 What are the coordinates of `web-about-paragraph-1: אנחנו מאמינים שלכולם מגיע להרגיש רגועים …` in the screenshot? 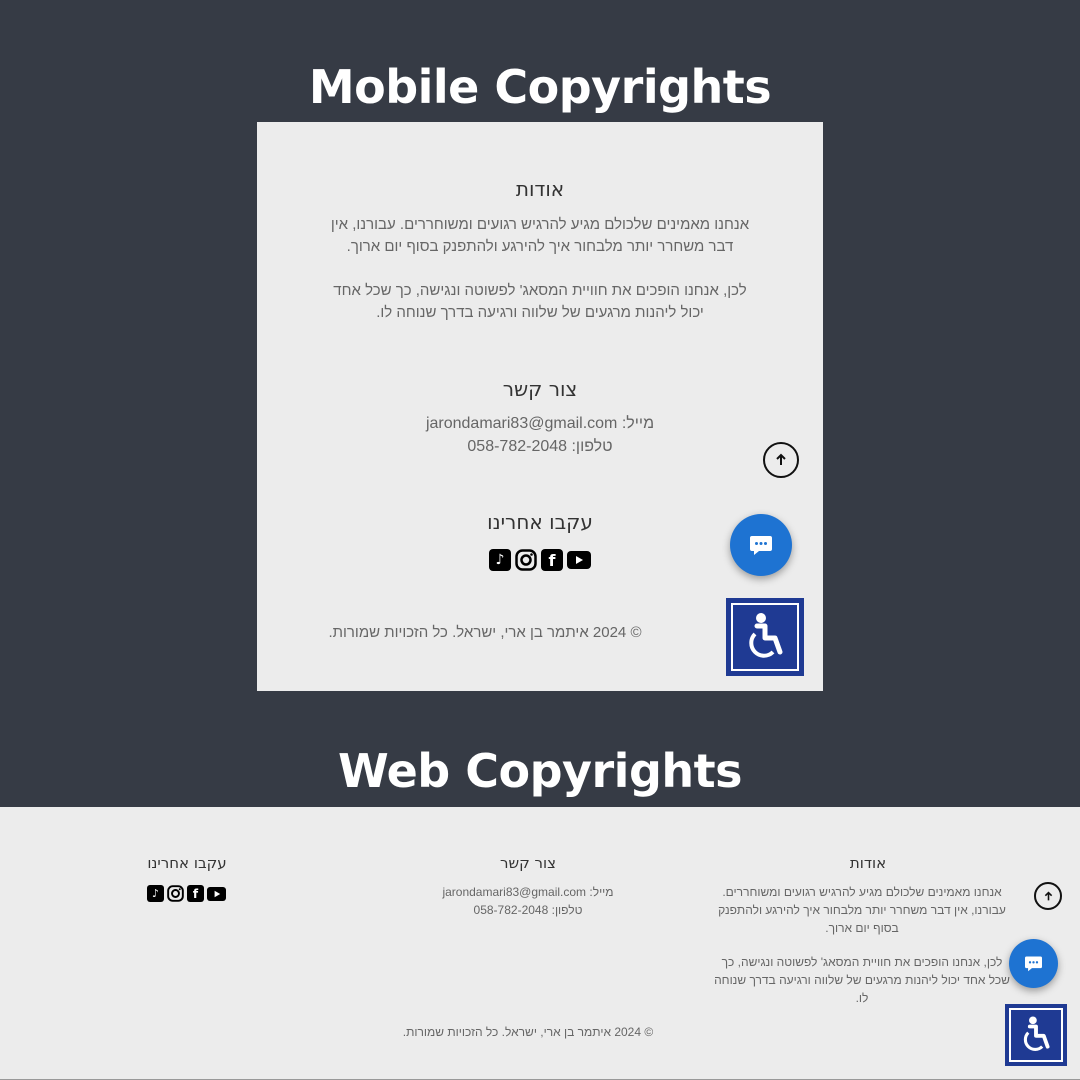 It's located at (862, 910).